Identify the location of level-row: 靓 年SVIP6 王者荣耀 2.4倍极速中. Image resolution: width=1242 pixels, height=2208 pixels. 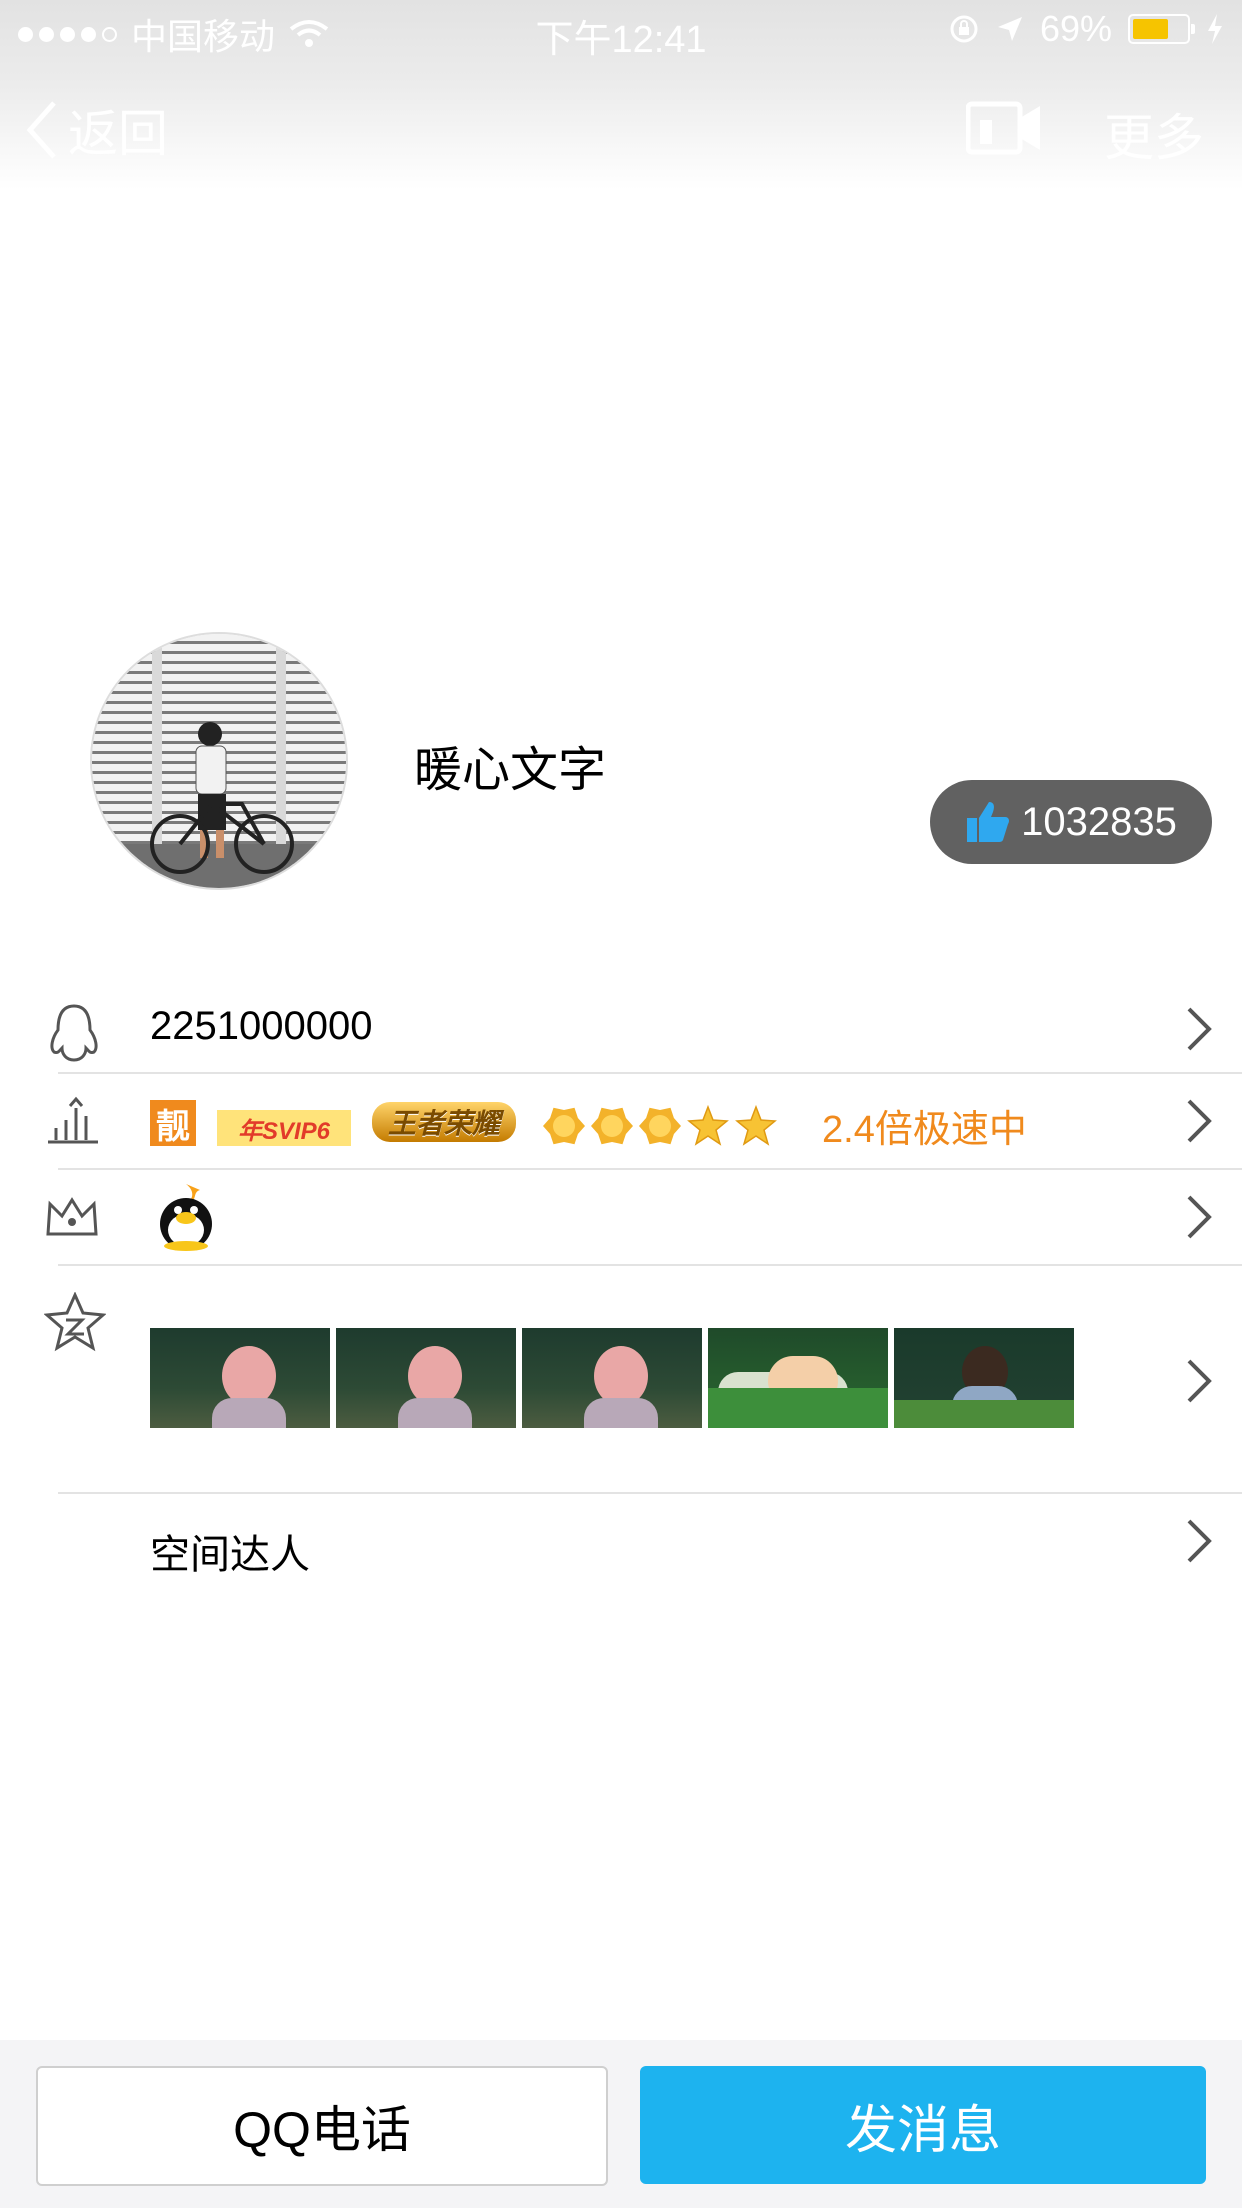
(621, 1121).